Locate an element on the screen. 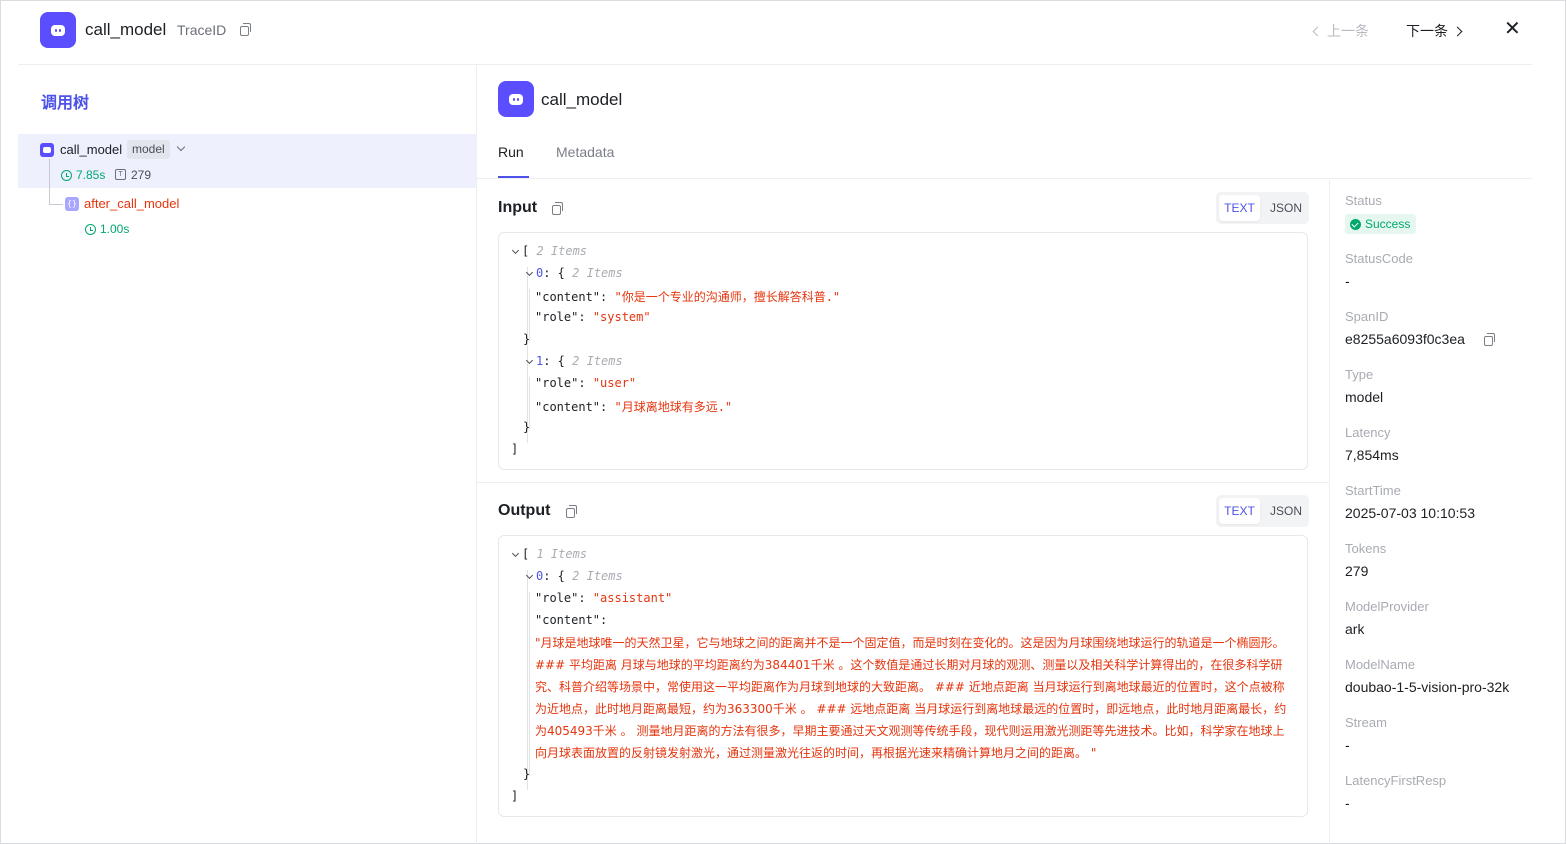 The width and height of the screenshot is (1566, 844). tree-node-after-call-model: after_call_model is located at coordinates (131, 203).